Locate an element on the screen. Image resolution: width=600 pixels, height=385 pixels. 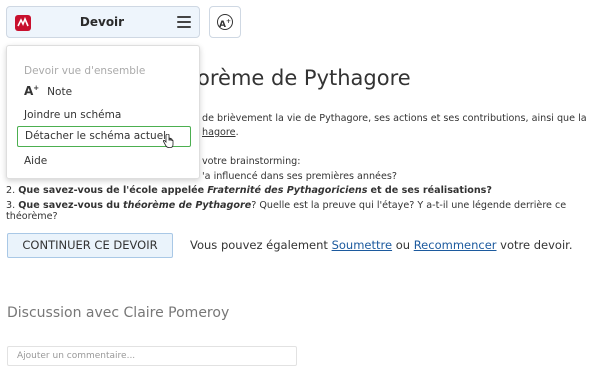
continue-assignment-button: CONTINUER CE DEVOIR is located at coordinates (90, 245).